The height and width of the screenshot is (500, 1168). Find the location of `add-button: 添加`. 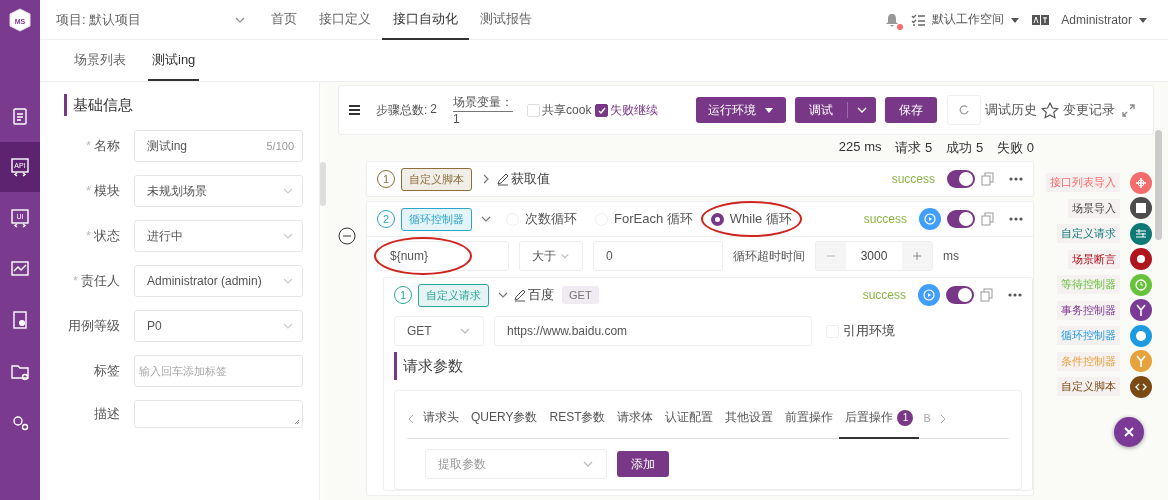

add-button: 添加 is located at coordinates (643, 464).